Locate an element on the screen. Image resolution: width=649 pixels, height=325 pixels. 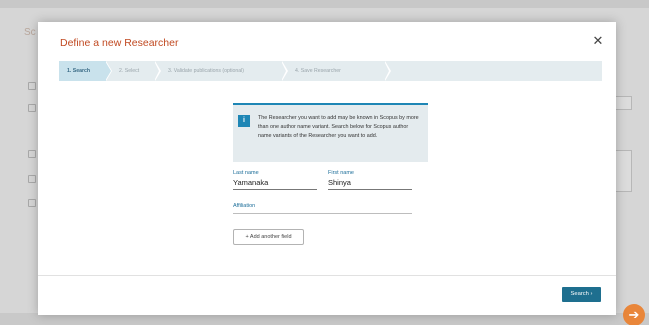
search-button: Search › is located at coordinates (581, 294).